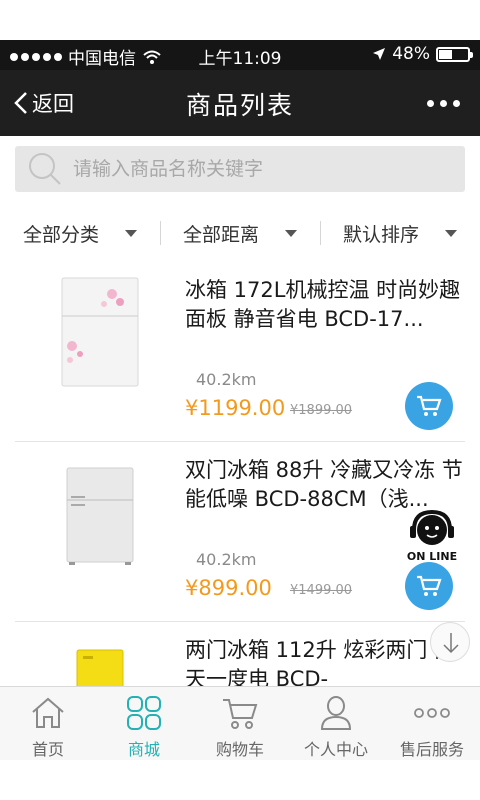 This screenshot has width=480, height=800. What do you see at coordinates (47, 749) in the screenshot?
I see `tab-label: 首页` at bounding box center [47, 749].